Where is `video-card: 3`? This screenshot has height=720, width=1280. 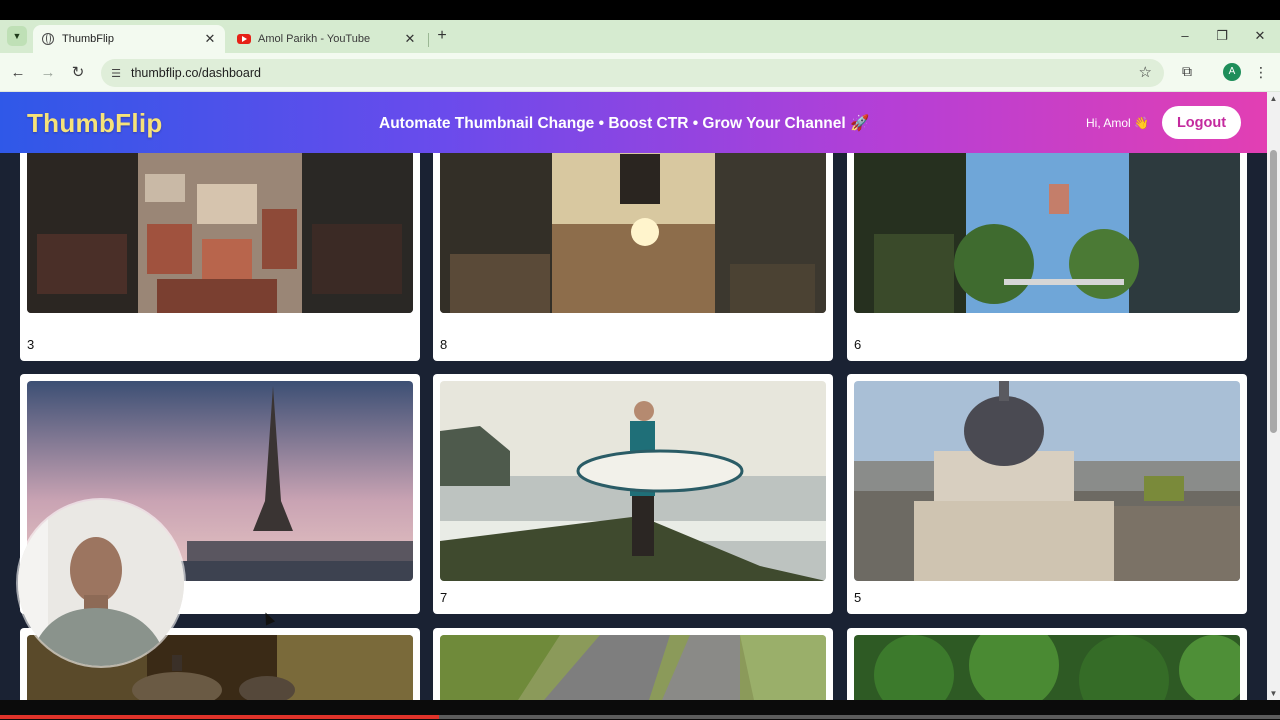
video-card: 3 is located at coordinates (220, 257).